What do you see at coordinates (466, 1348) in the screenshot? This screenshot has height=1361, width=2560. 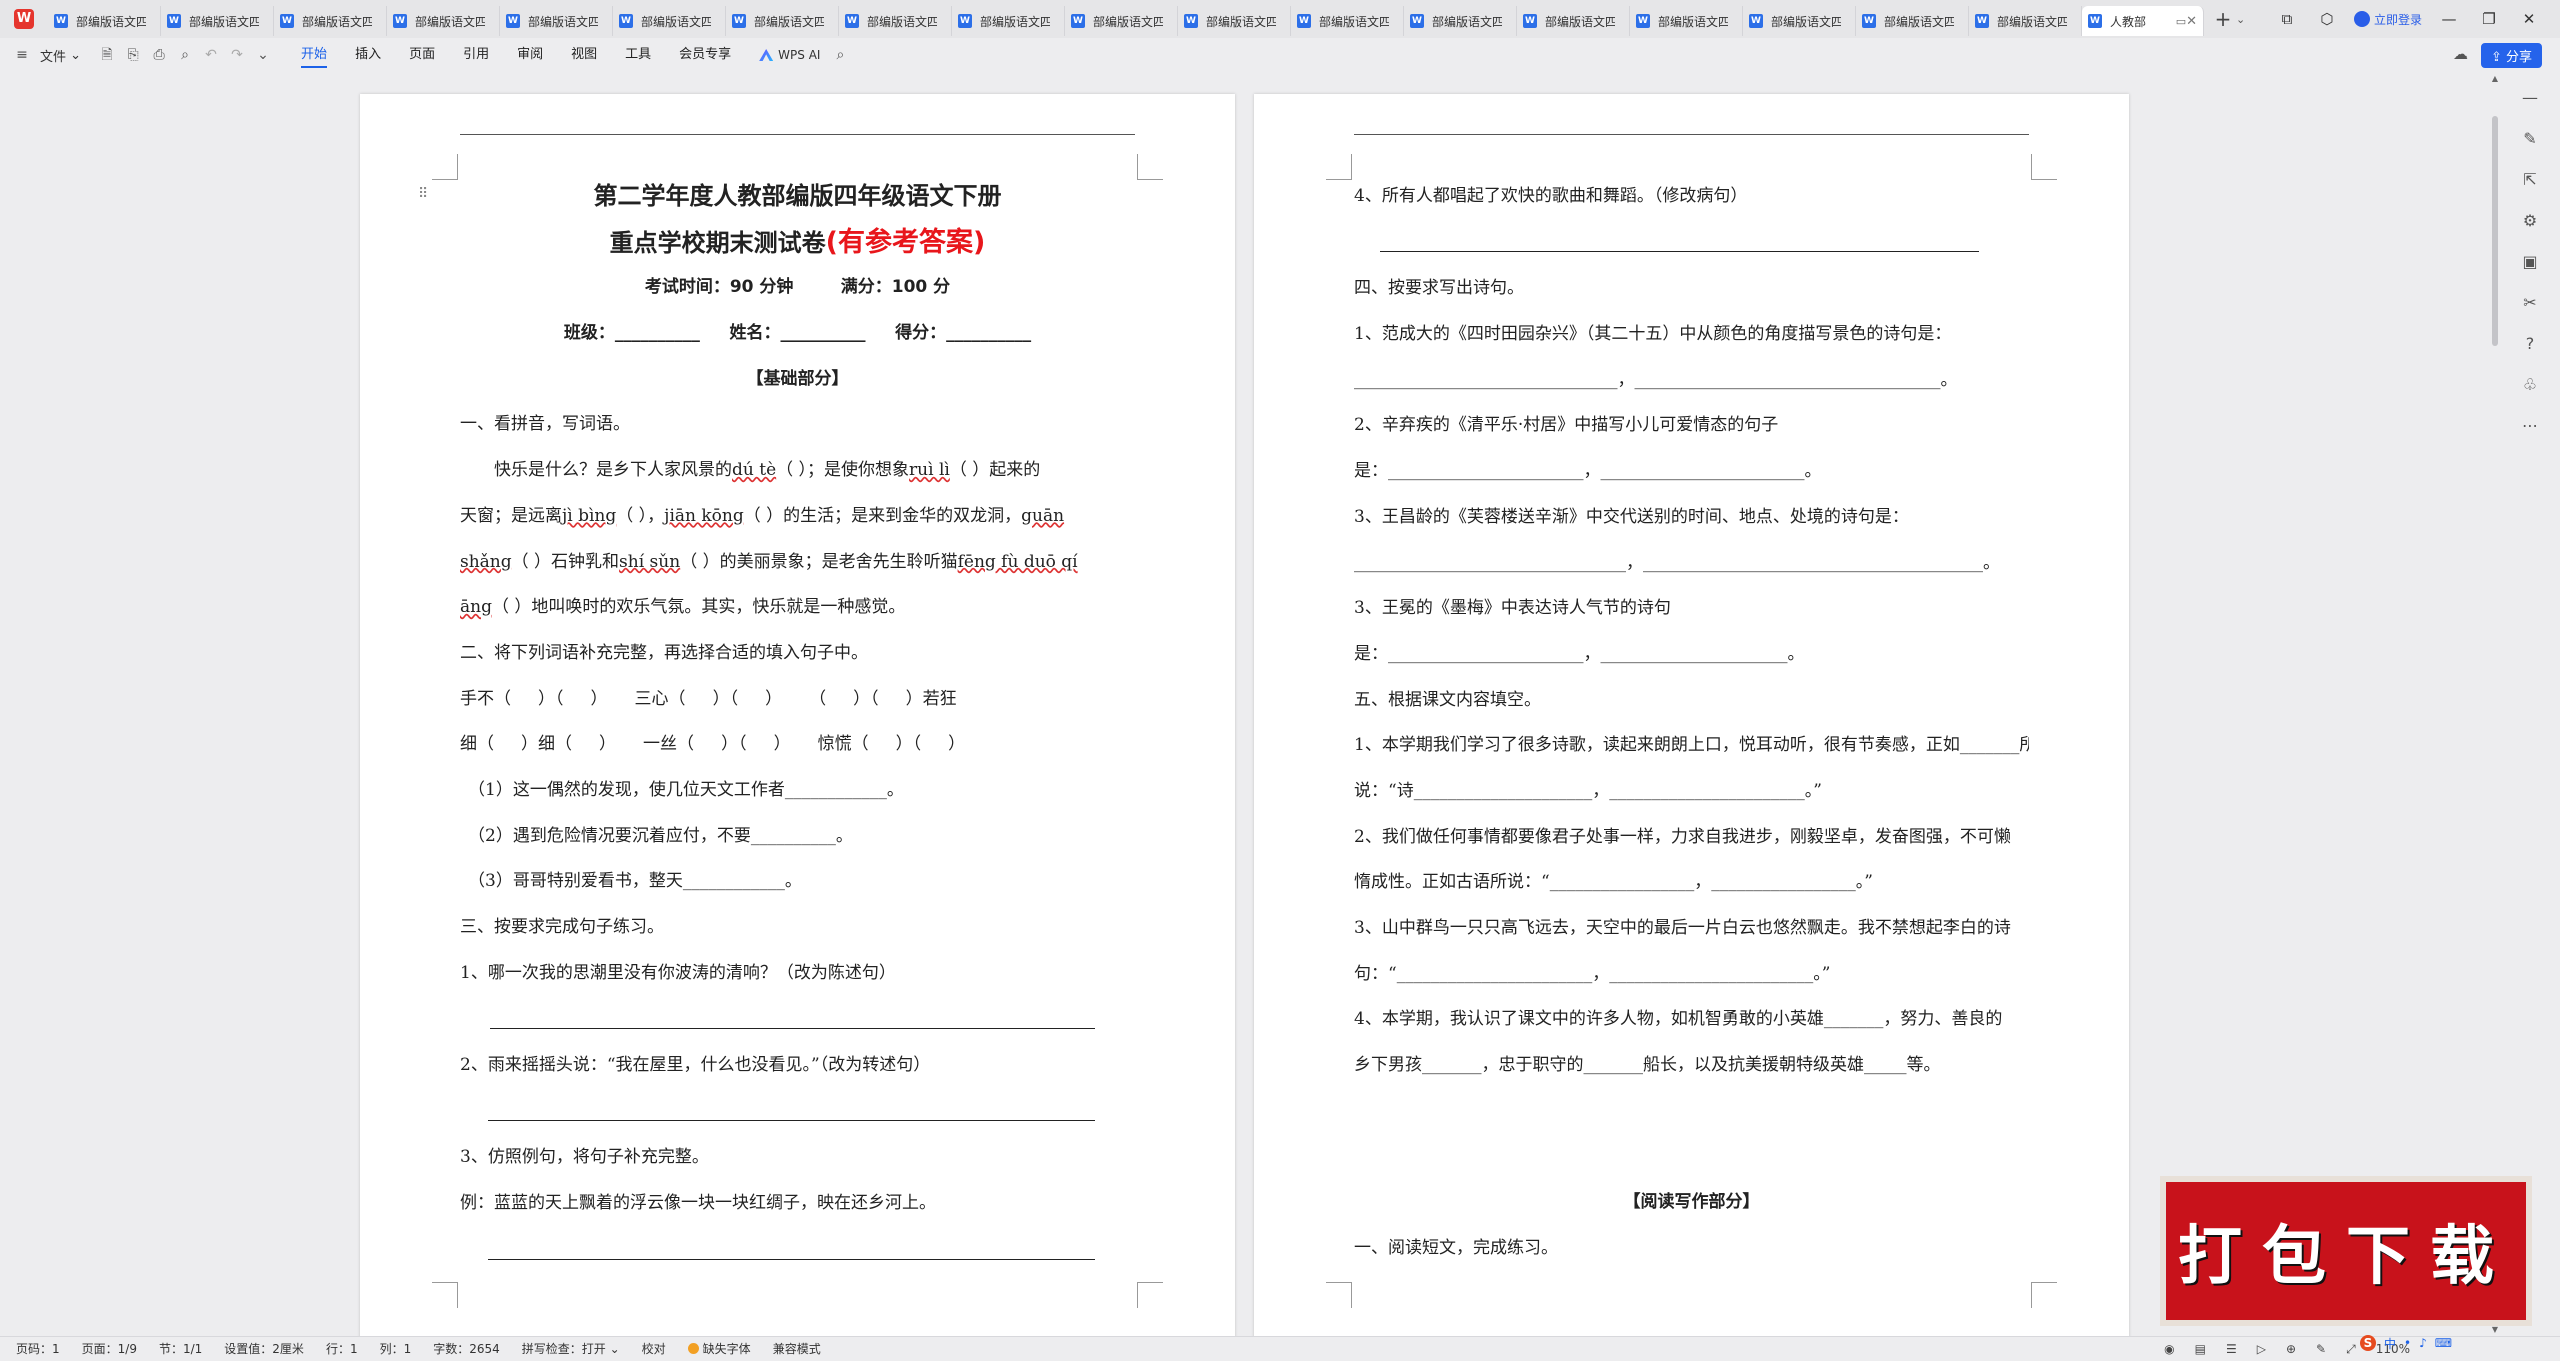 I see `status-word-count: 字数：2654` at bounding box center [466, 1348].